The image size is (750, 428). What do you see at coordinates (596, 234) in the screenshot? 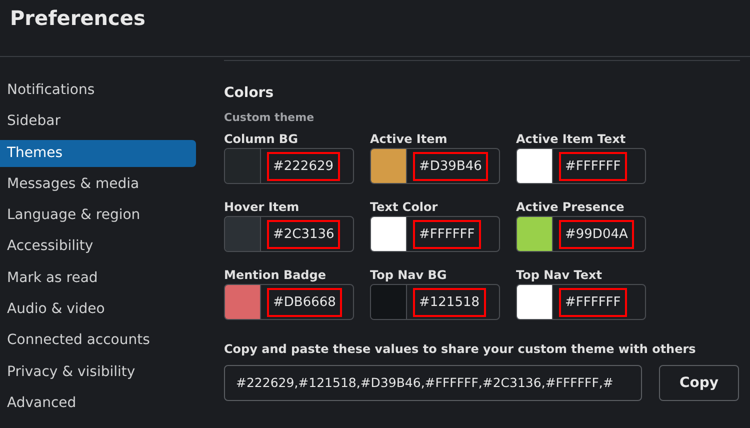
I see `hex-value: #99D04A` at bounding box center [596, 234].